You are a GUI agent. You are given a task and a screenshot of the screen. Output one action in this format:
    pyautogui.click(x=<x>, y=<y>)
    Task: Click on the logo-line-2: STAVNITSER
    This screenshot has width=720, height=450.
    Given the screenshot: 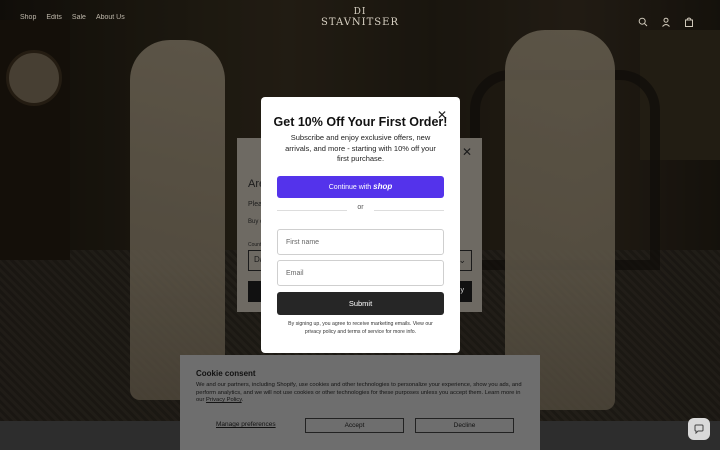 What is the action you would take?
    pyautogui.click(x=360, y=22)
    